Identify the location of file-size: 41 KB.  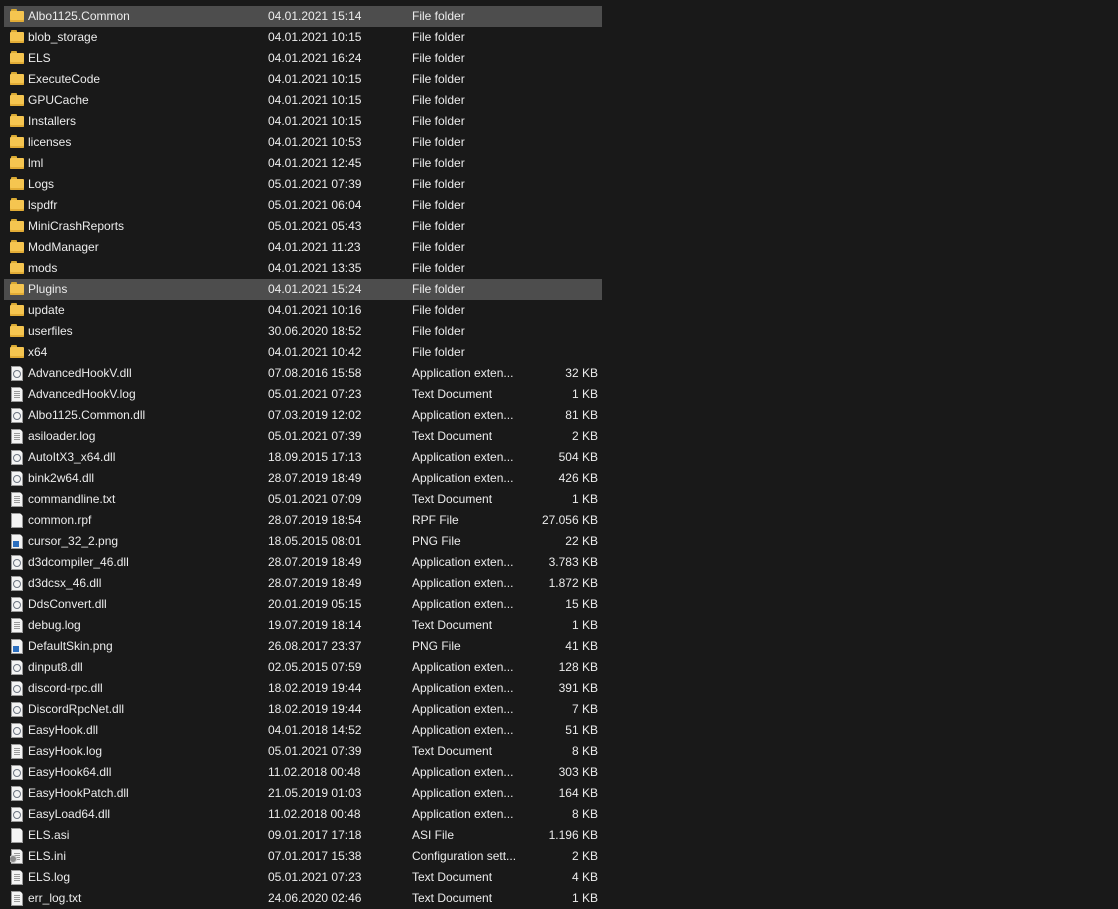
(581, 646).